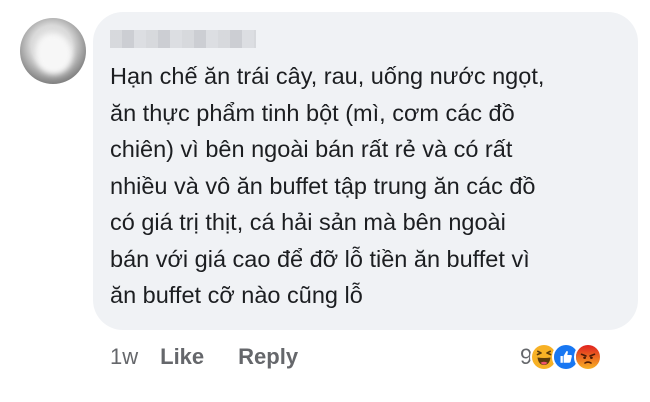 The width and height of the screenshot is (650, 402). Describe the element at coordinates (236, 295) in the screenshot. I see `comment-line: ăn buffet cỡ nào cũng lỗ` at that location.